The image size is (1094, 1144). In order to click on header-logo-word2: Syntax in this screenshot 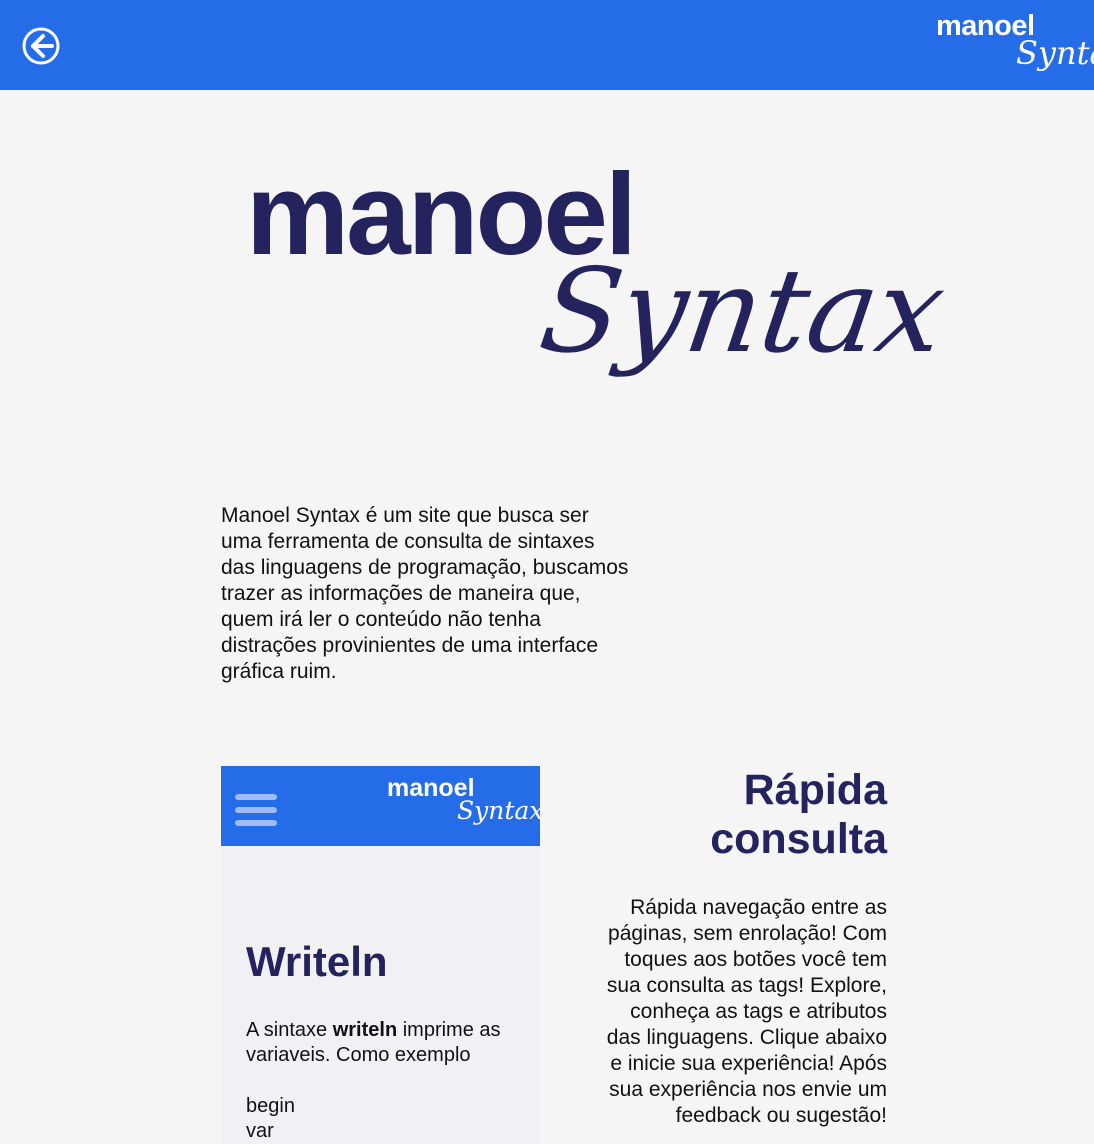, I will do `click(1055, 53)`.